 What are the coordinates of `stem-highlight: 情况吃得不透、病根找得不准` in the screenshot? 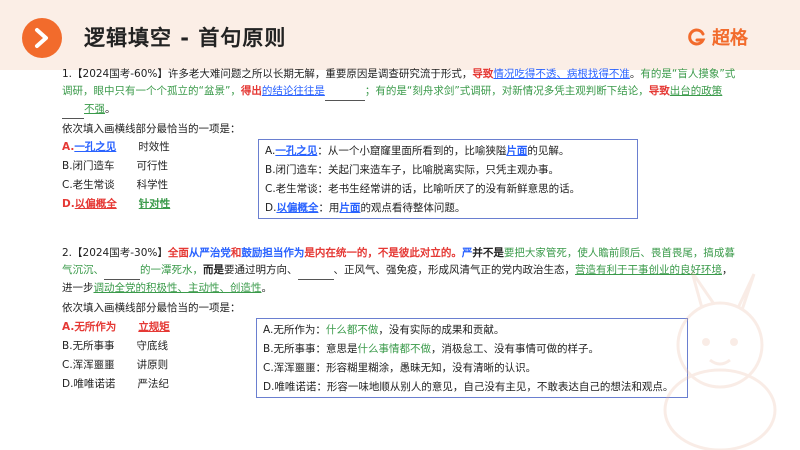 It's located at (561, 74).